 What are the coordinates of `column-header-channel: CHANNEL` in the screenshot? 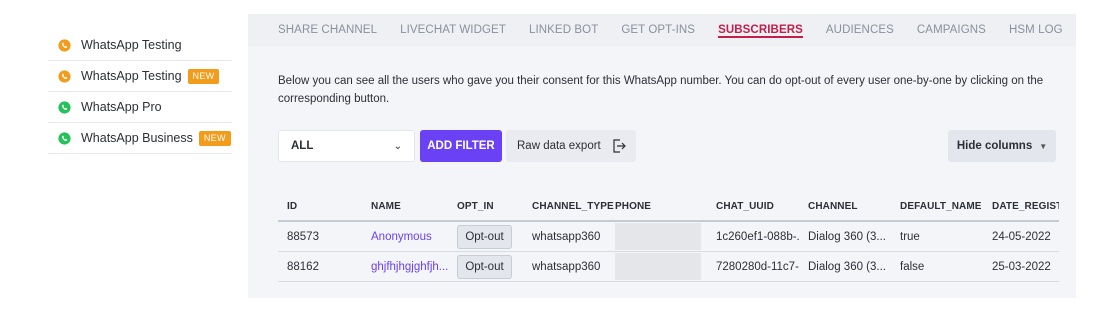 It's located at (845, 206).